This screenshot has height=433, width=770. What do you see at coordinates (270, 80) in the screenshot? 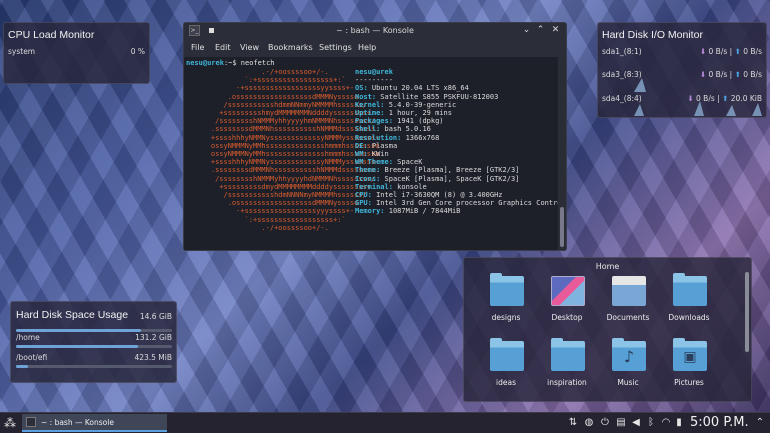
I see `logo-line: `:+ssssssssssssssssss+:`` at bounding box center [270, 80].